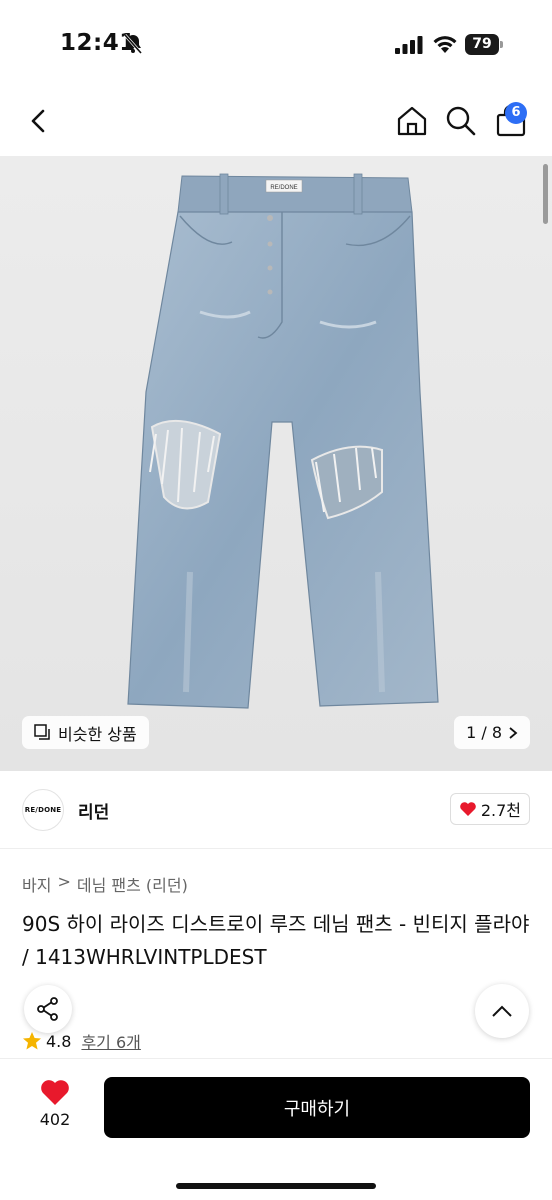  What do you see at coordinates (409, 45) in the screenshot?
I see `cellular-signal-icon` at bounding box center [409, 45].